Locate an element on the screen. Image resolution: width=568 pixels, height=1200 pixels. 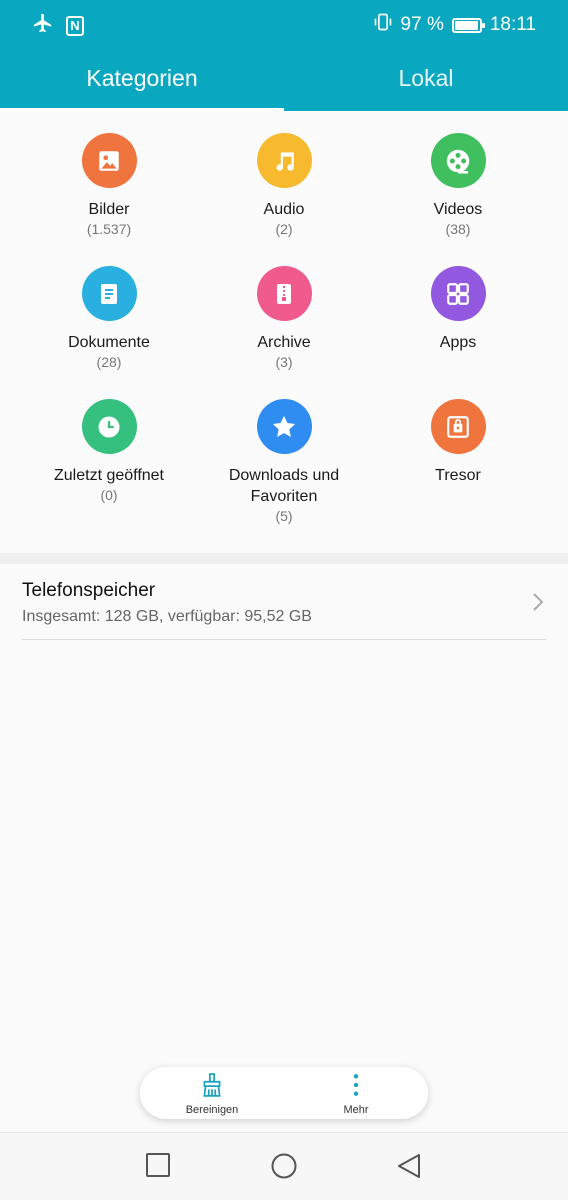
category-label: Videos is located at coordinates (458, 209).